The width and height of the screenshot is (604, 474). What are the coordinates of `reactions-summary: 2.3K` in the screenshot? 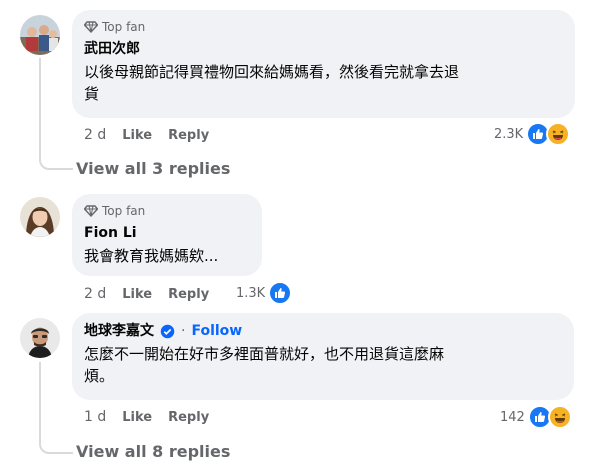 It's located at (532, 134).